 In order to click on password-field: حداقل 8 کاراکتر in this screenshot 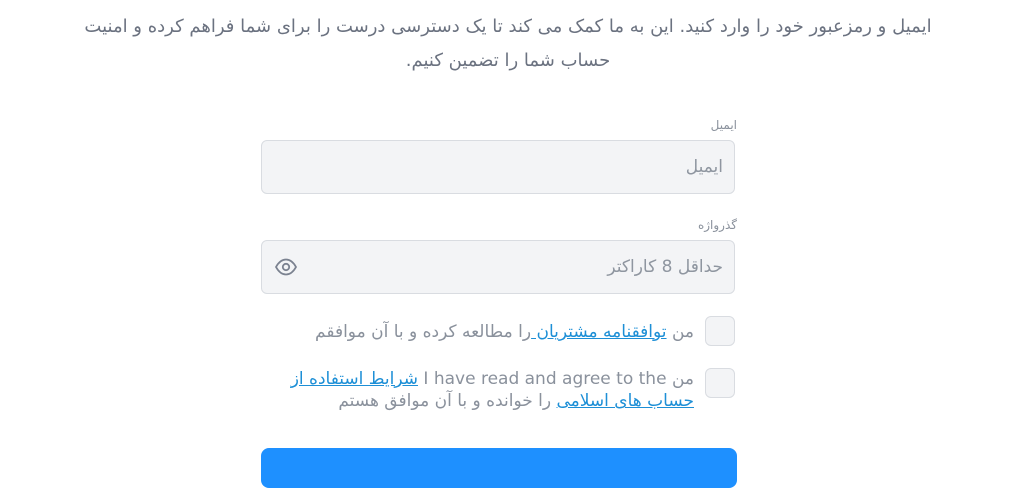, I will do `click(498, 267)`.